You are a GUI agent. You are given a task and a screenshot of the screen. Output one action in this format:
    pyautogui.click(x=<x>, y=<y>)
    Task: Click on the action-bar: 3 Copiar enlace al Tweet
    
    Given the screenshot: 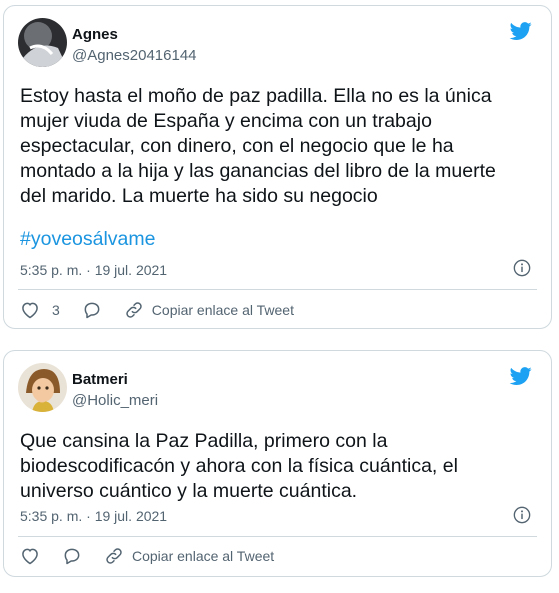 What is the action you would take?
    pyautogui.click(x=168, y=310)
    